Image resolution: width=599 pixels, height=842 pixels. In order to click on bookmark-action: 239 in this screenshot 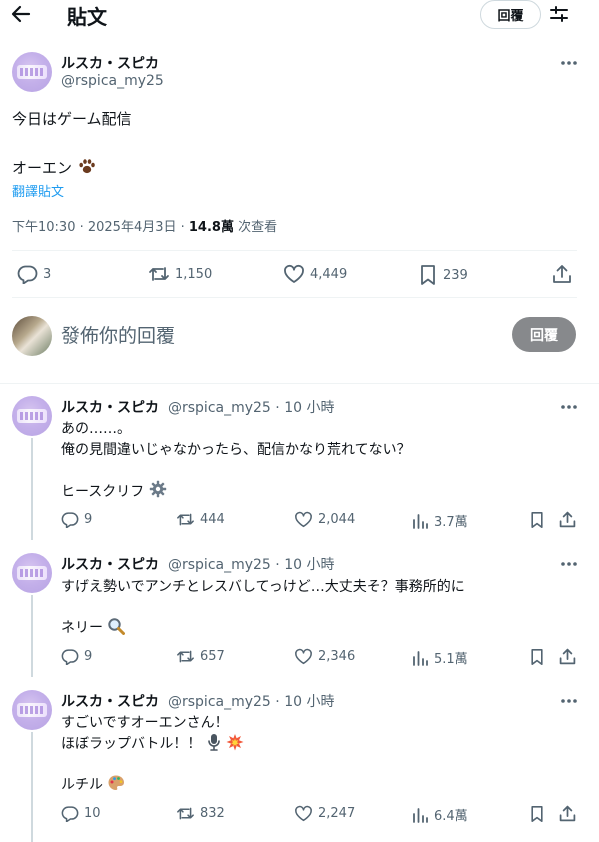, I will do `click(443, 275)`.